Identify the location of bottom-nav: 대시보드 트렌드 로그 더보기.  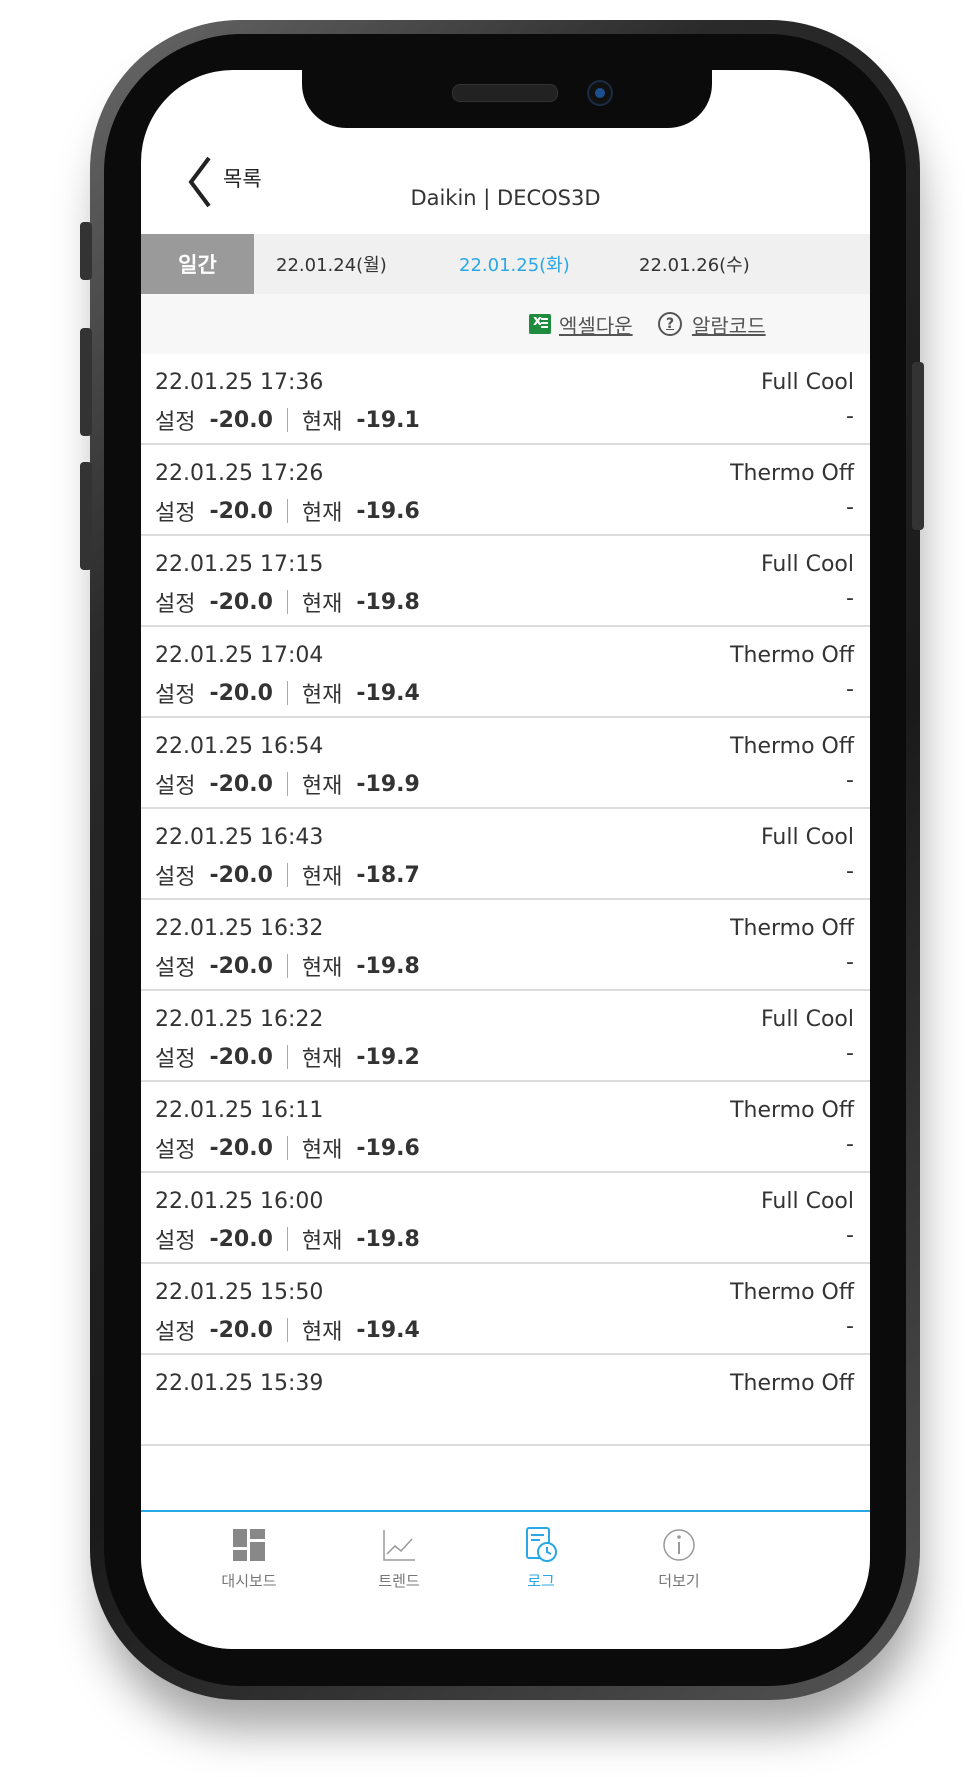
(505, 1579).